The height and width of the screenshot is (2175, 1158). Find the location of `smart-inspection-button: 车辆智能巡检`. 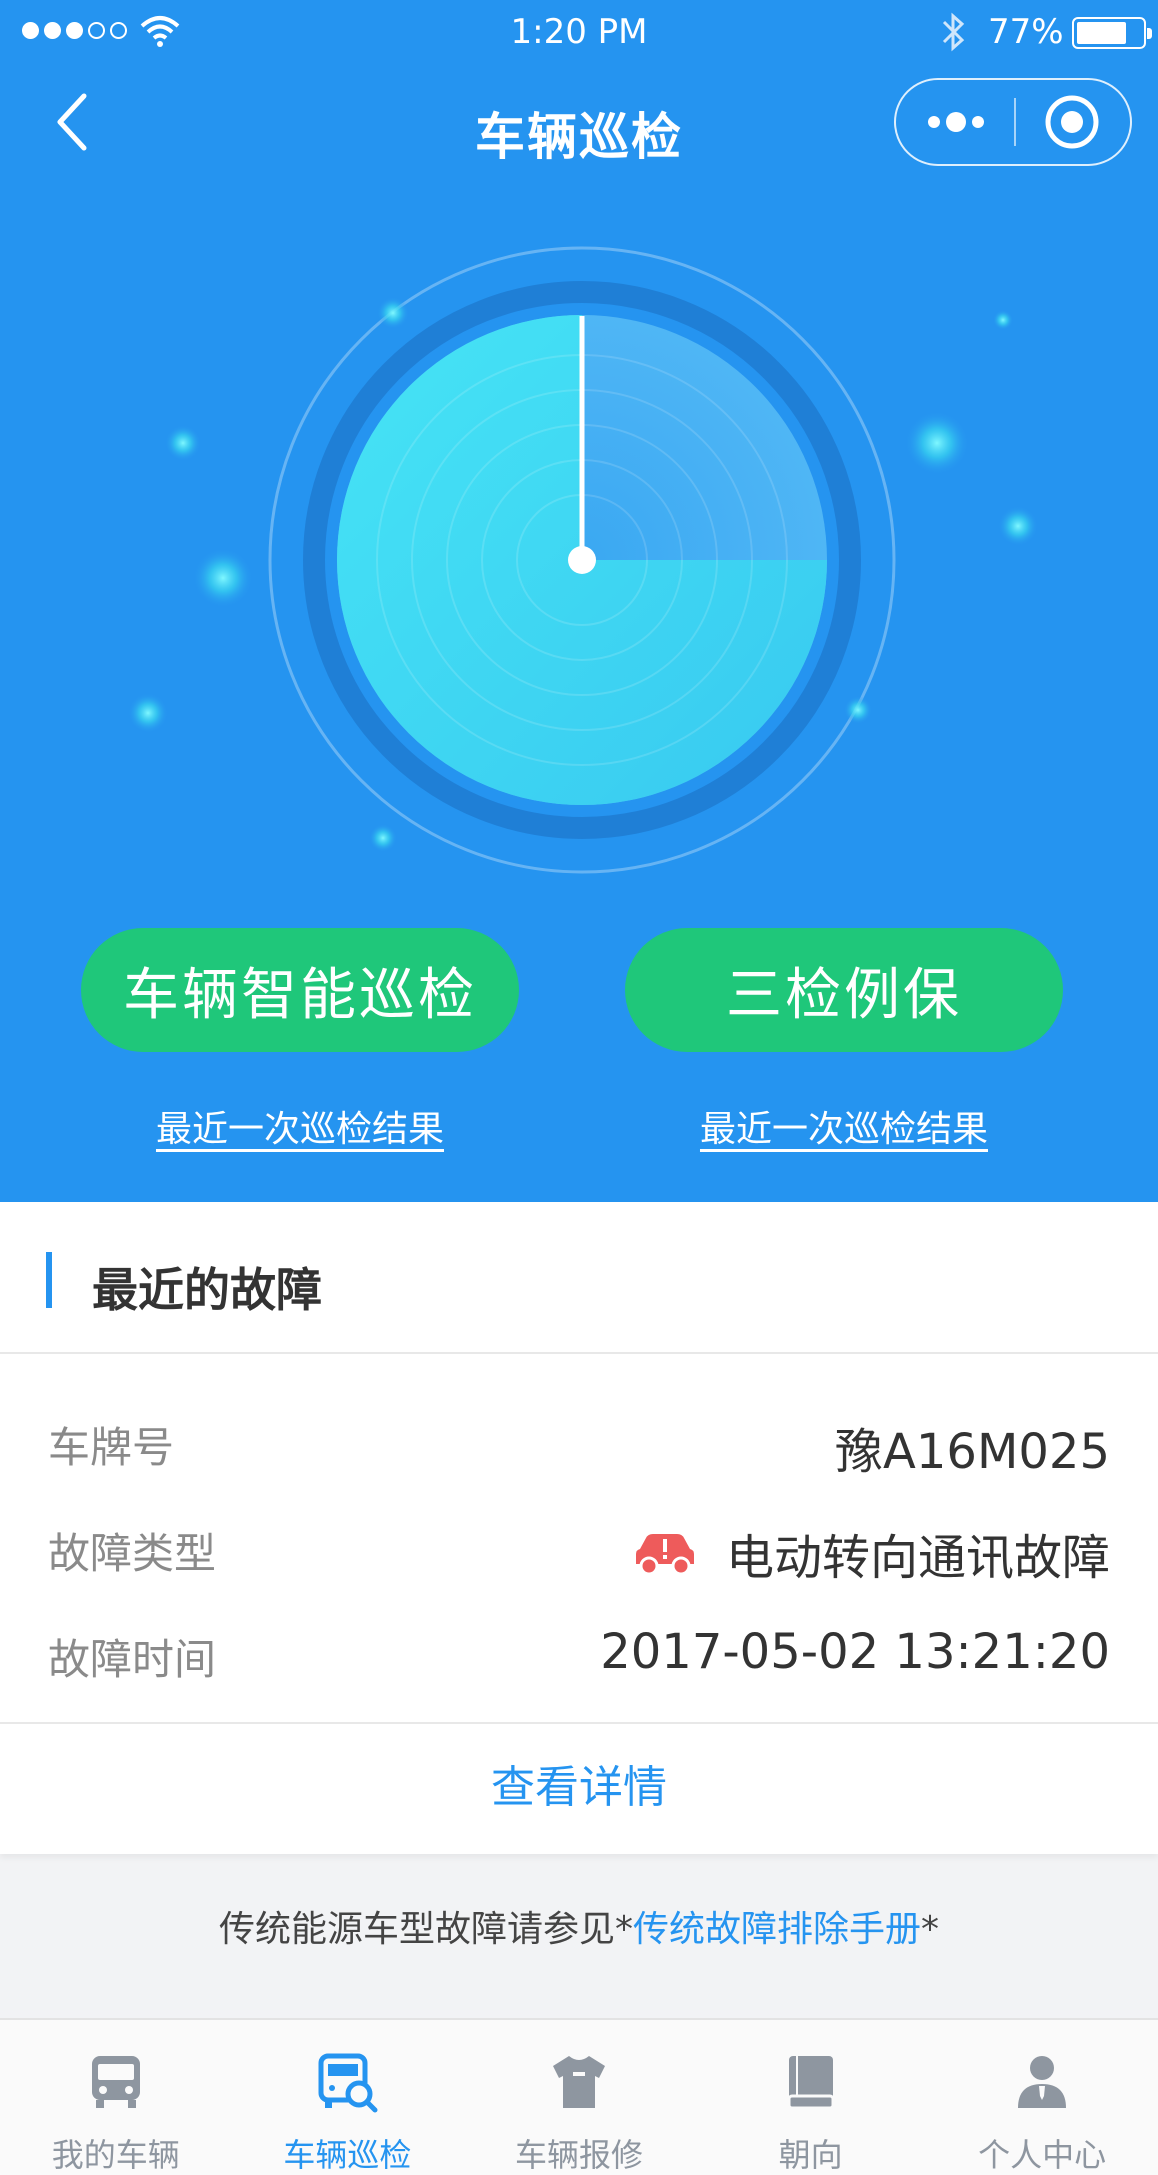

smart-inspection-button: 车辆智能巡检 is located at coordinates (300, 990).